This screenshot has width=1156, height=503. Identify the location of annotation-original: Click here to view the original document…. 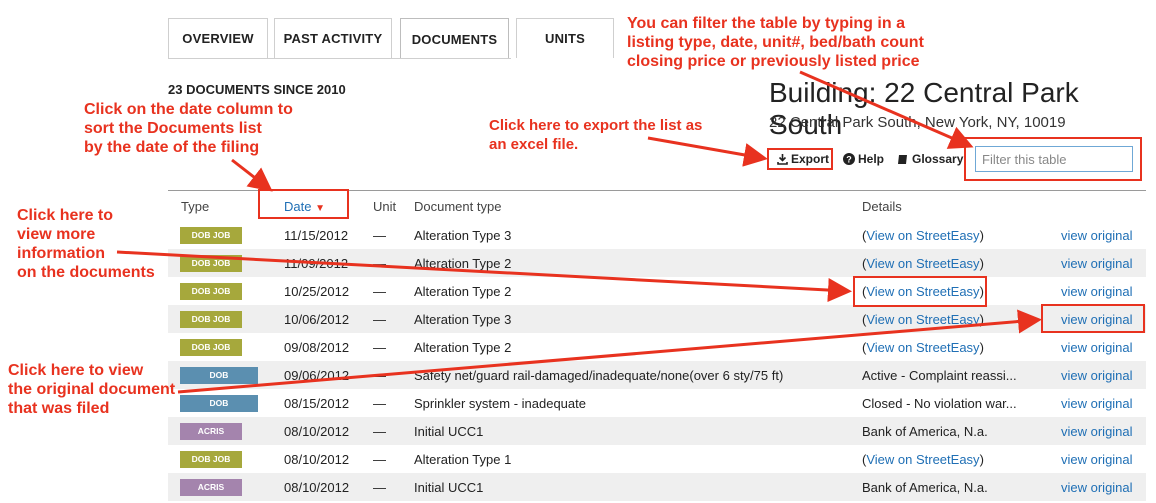
(92, 389).